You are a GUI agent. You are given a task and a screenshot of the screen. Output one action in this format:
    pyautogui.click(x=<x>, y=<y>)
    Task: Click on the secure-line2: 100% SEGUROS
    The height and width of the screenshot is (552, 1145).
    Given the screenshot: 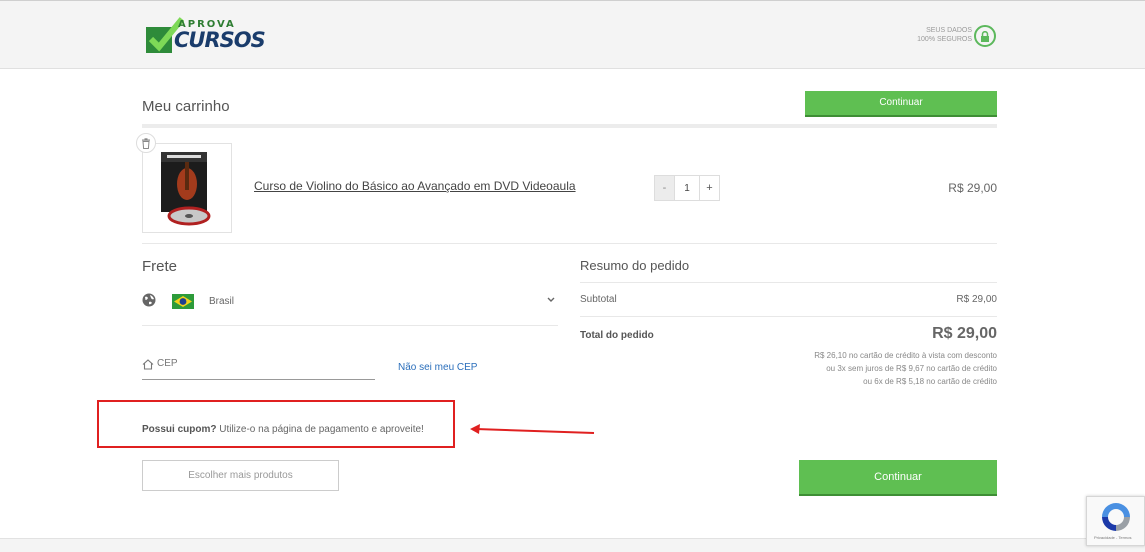 What is the action you would take?
    pyautogui.click(x=944, y=39)
    